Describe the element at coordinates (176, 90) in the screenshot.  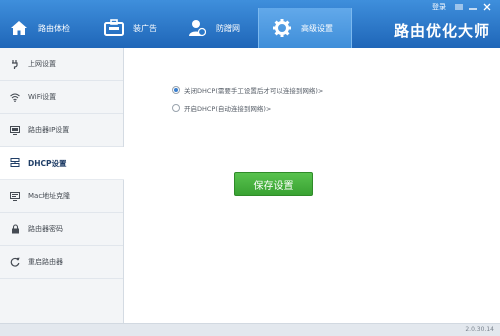
I see `radio-button-checked` at that location.